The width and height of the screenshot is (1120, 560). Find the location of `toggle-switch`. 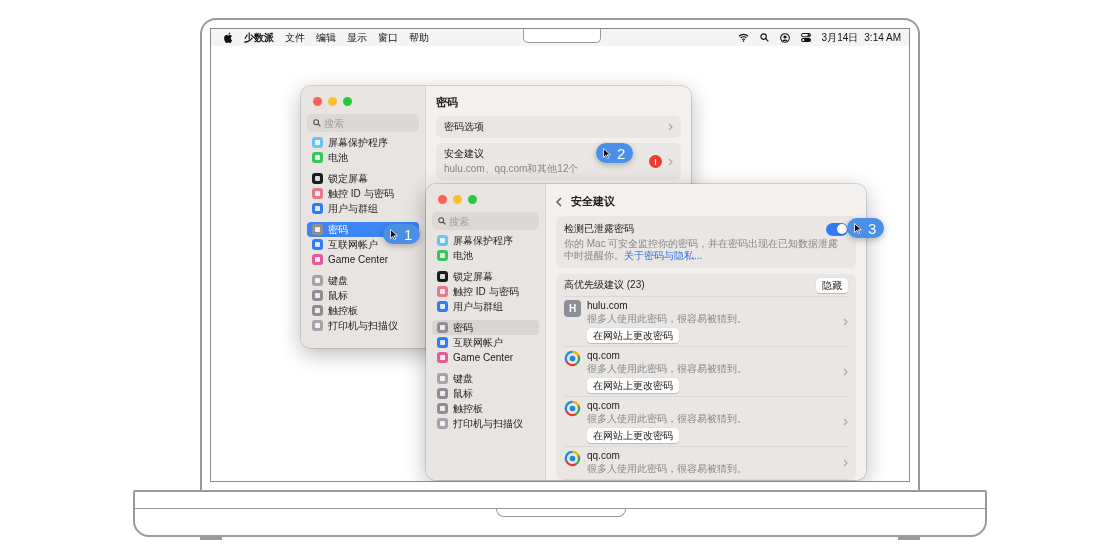

toggle-switch is located at coordinates (837, 229).